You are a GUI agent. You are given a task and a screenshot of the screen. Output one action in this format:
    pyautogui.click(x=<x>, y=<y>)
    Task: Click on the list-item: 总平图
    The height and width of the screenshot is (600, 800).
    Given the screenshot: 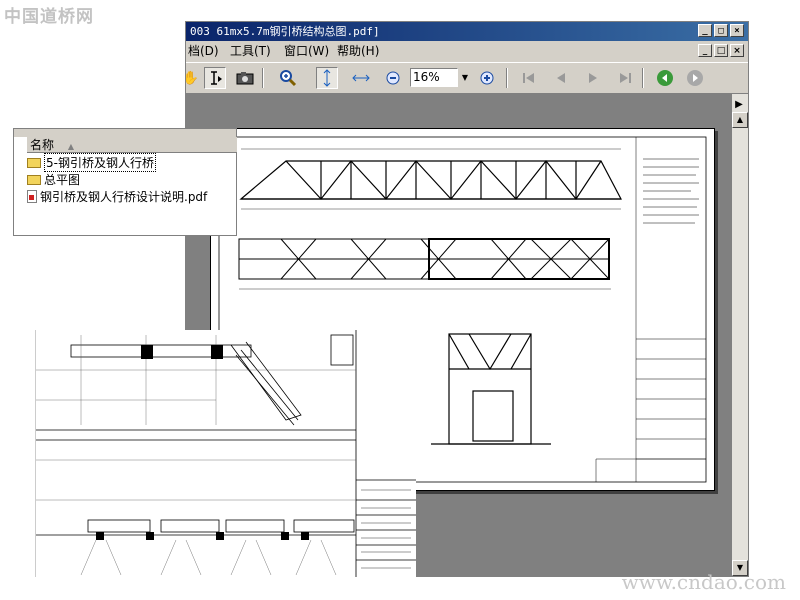 What is the action you would take?
    pyautogui.click(x=53, y=179)
    